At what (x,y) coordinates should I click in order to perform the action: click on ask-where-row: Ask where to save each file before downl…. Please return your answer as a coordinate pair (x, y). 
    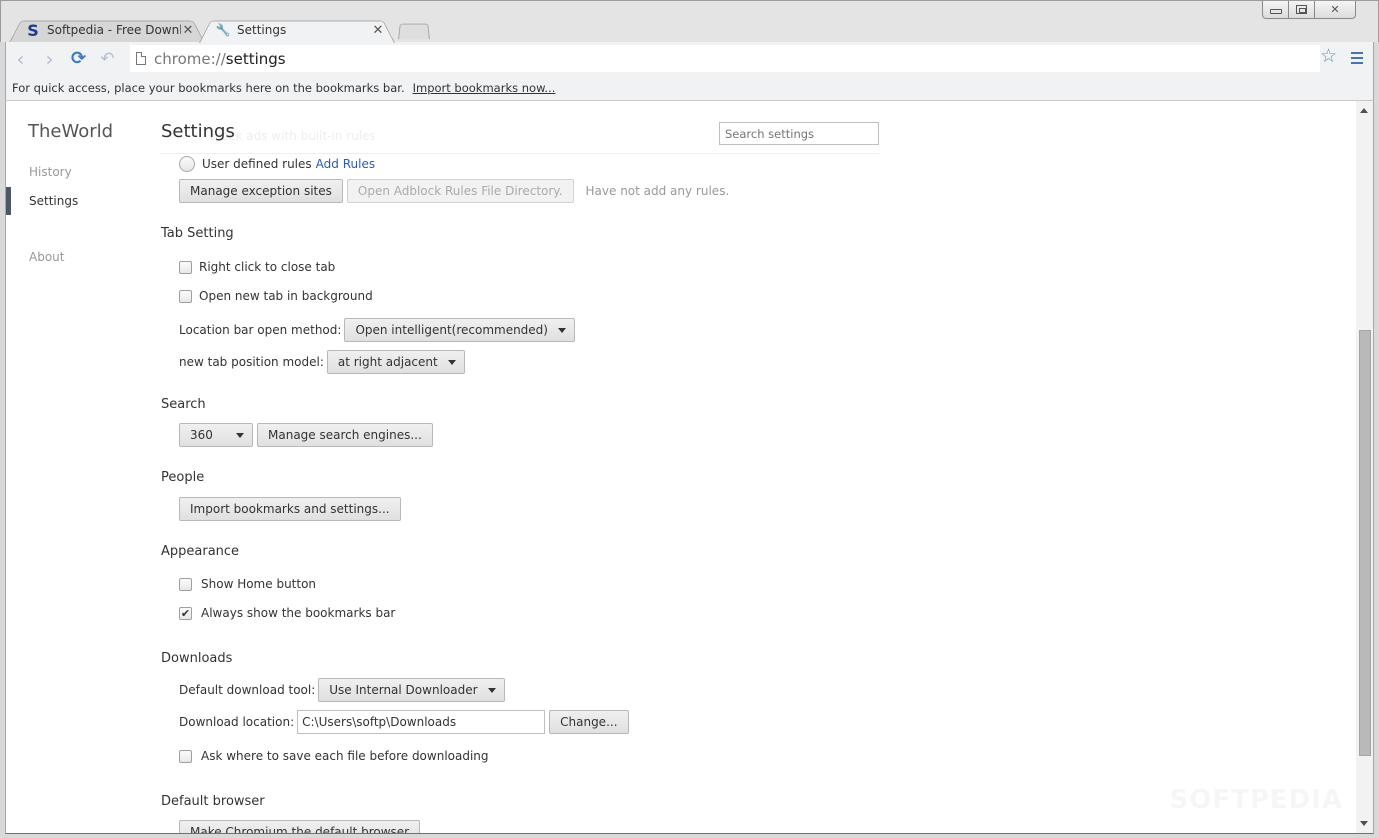
    Looking at the image, I should click on (334, 756).